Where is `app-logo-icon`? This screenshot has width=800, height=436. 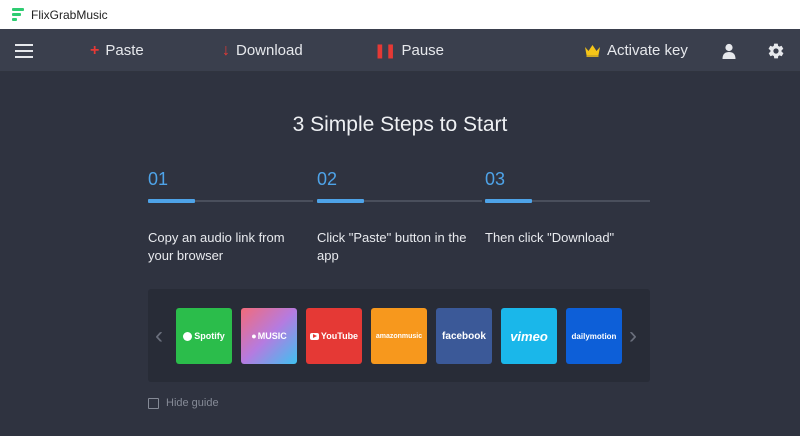 app-logo-icon is located at coordinates (18, 14).